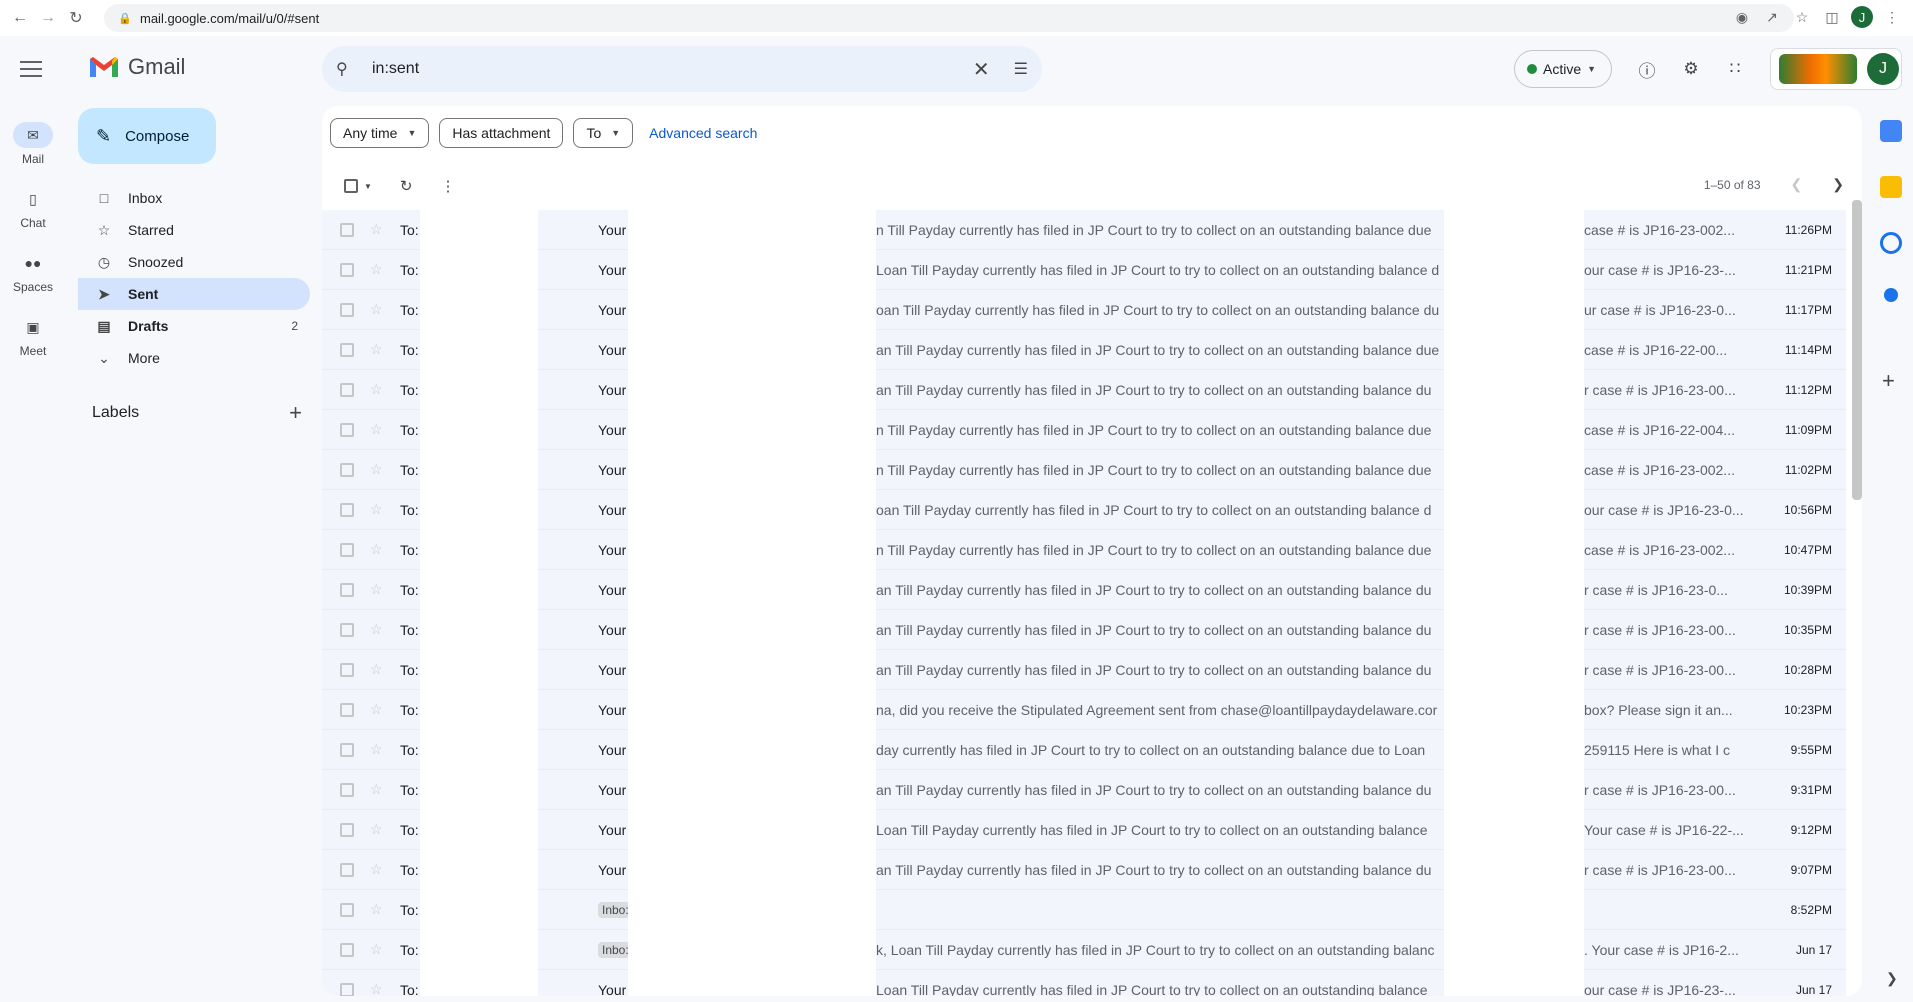 The height and width of the screenshot is (1002, 1913). What do you see at coordinates (33, 272) in the screenshot?
I see `rail-item-spaces: ●● Spaces` at bounding box center [33, 272].